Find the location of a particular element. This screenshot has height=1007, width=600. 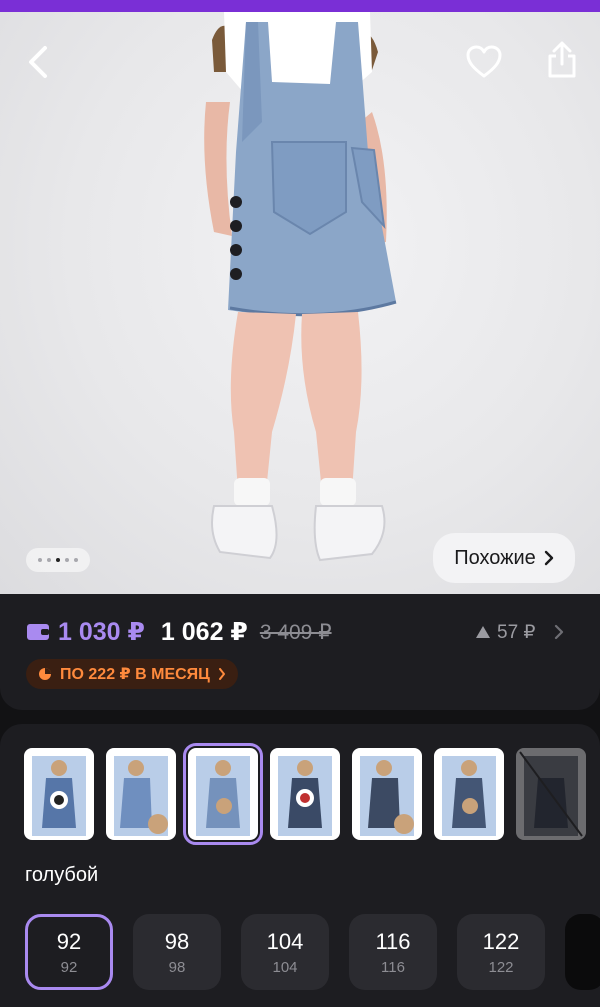

share-icon is located at coordinates (562, 59).